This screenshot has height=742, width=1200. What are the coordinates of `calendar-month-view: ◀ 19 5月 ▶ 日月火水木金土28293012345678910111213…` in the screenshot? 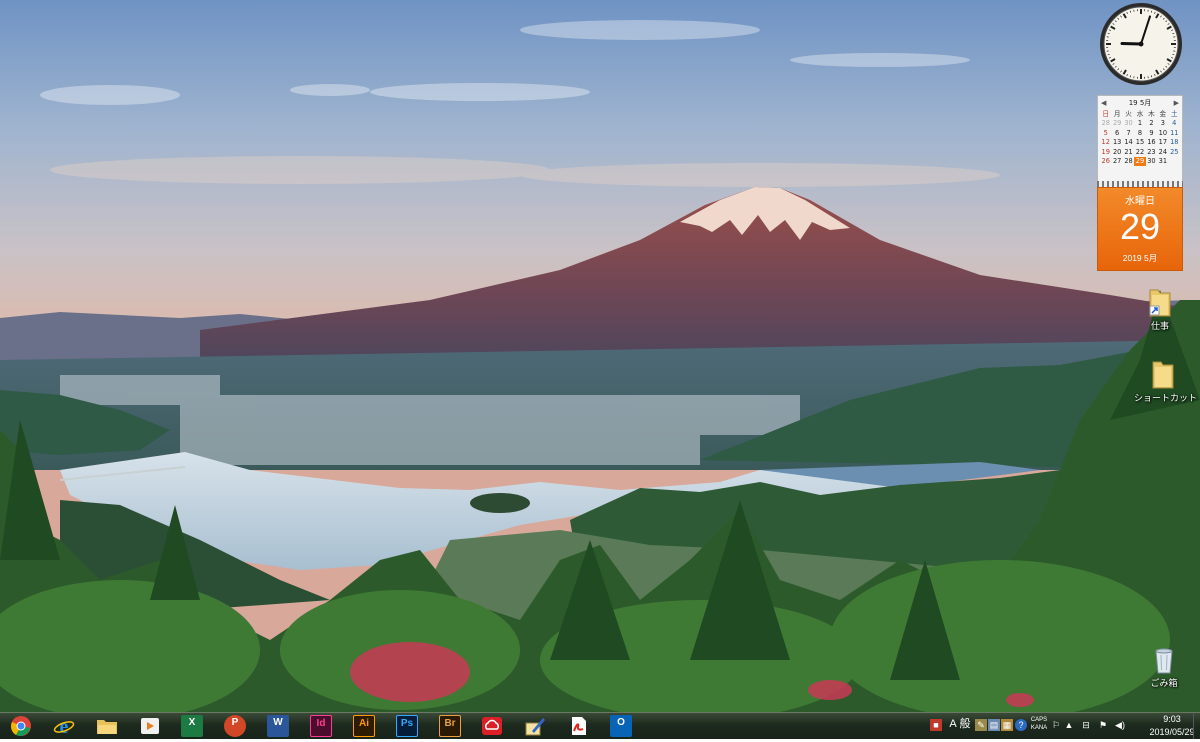 It's located at (1140, 139).